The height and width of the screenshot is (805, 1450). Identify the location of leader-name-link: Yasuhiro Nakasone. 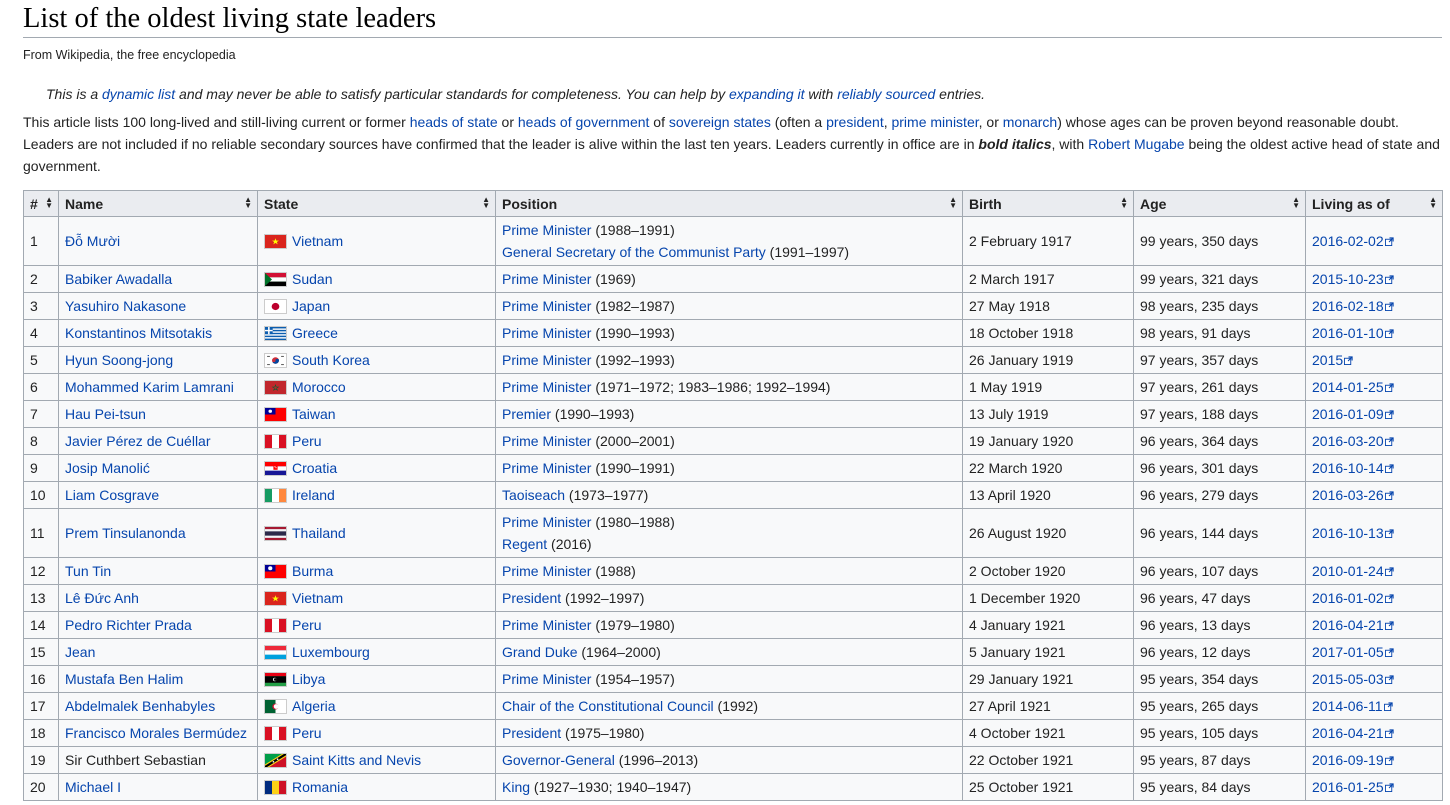
(125, 306).